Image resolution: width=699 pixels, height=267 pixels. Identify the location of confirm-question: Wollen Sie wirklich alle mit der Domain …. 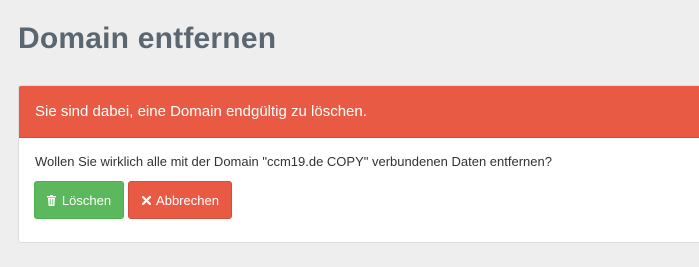
(293, 161).